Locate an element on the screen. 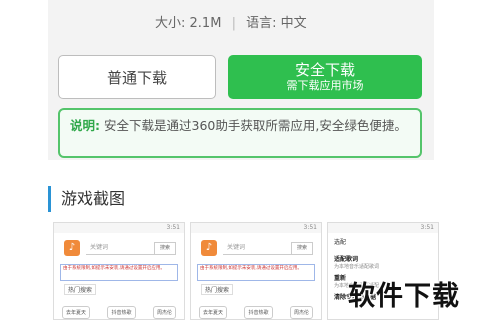  safe-download-subtitle: 需下载应用市场 is located at coordinates (325, 85).